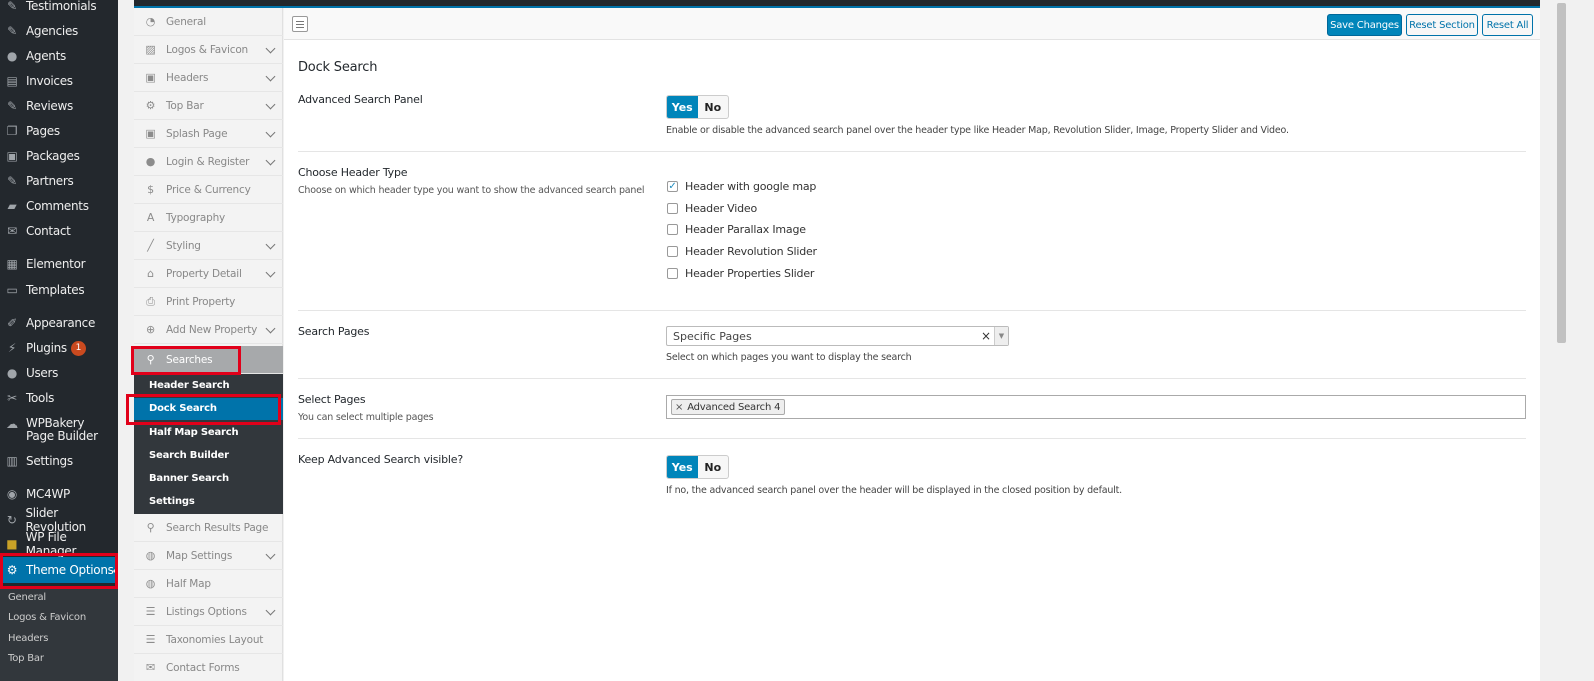  What do you see at coordinates (208, 78) in the screenshot?
I see `opt-nav-headers: ▣ Headers` at bounding box center [208, 78].